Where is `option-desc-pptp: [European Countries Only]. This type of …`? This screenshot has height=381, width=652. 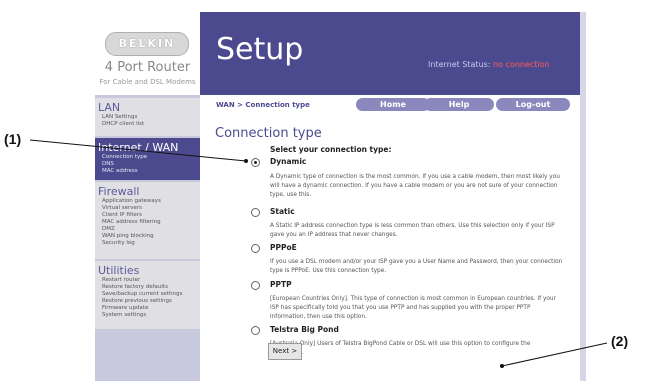 option-desc-pptp: [European Countries Only]. This type of … is located at coordinates (413, 308).